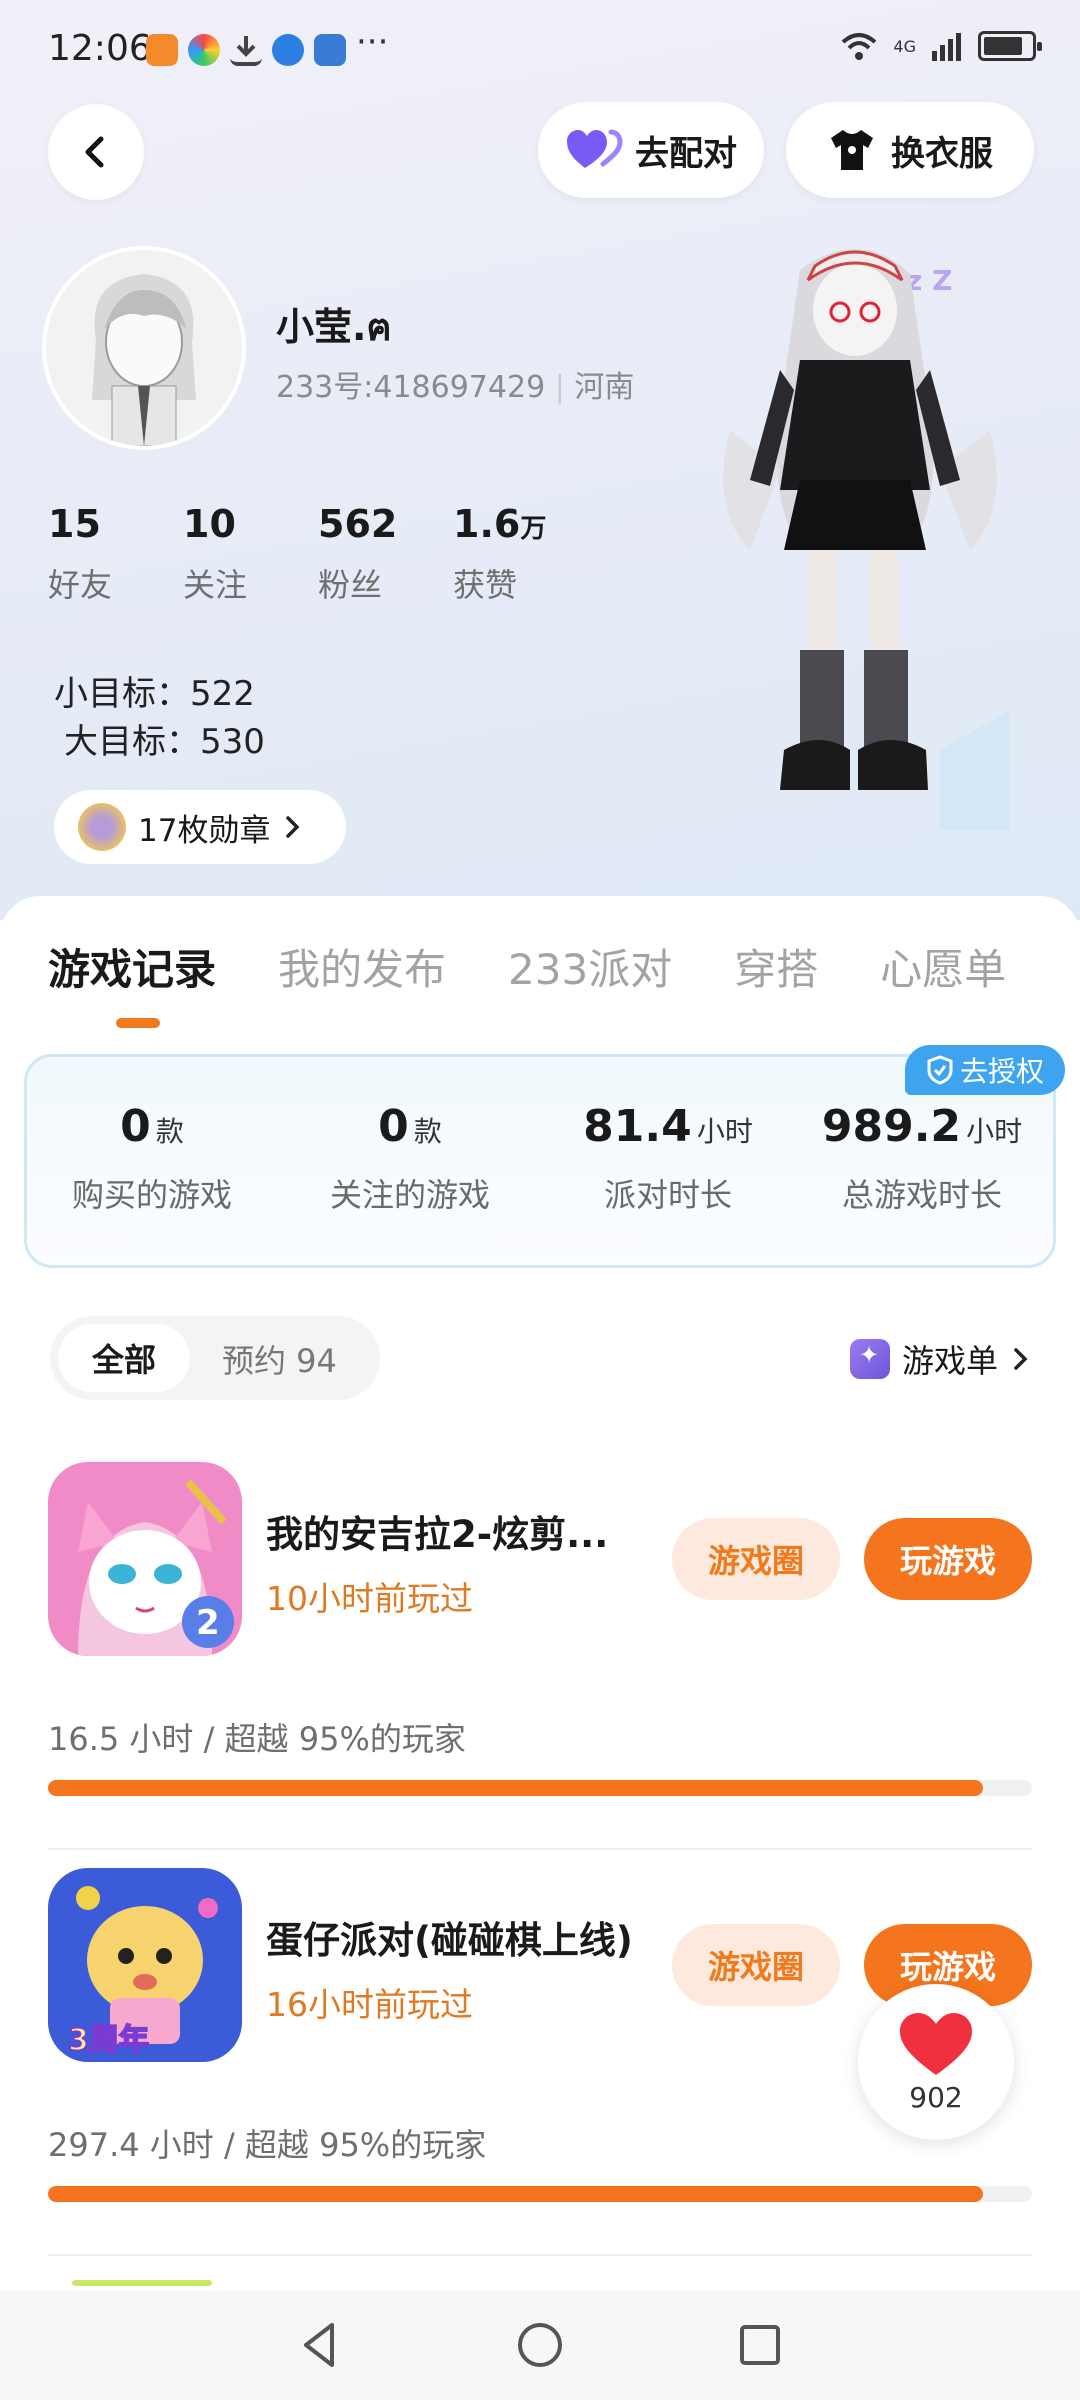 The height and width of the screenshot is (2400, 1080). I want to click on tab-outfits: 穿搭, so click(776, 966).